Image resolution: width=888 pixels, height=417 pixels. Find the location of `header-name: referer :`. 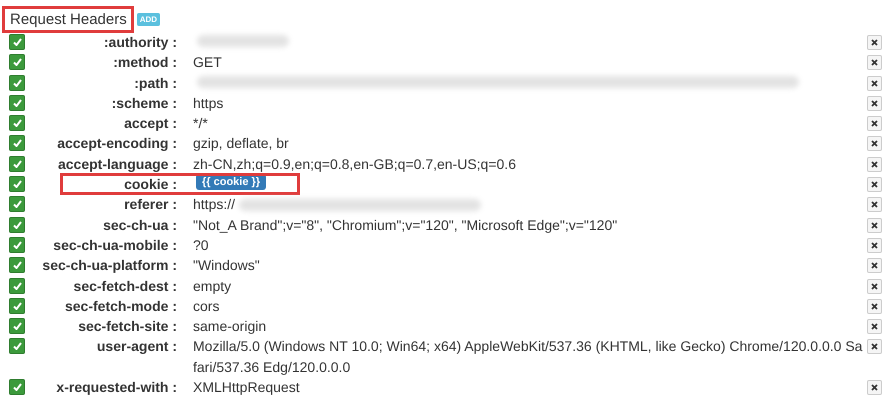

header-name: referer : is located at coordinates (150, 204).